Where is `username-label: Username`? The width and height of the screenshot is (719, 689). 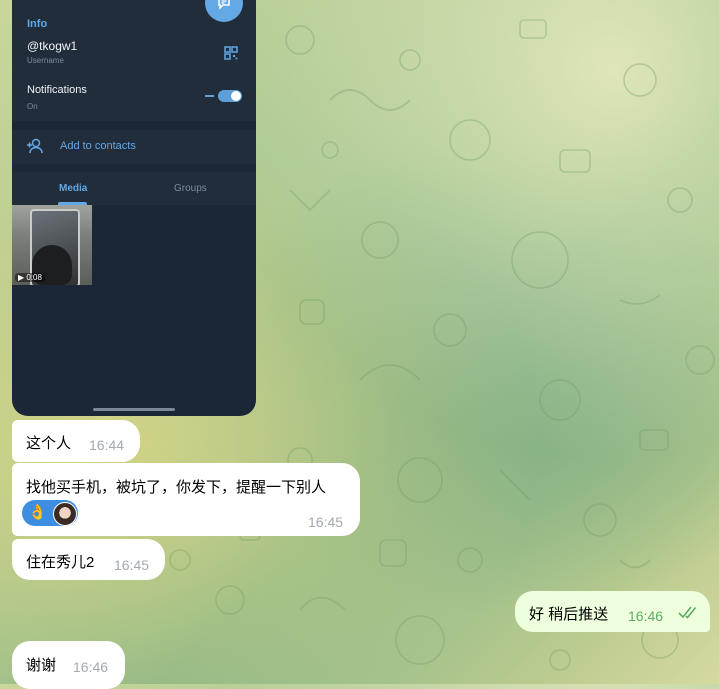
username-label: Username is located at coordinates (45, 60).